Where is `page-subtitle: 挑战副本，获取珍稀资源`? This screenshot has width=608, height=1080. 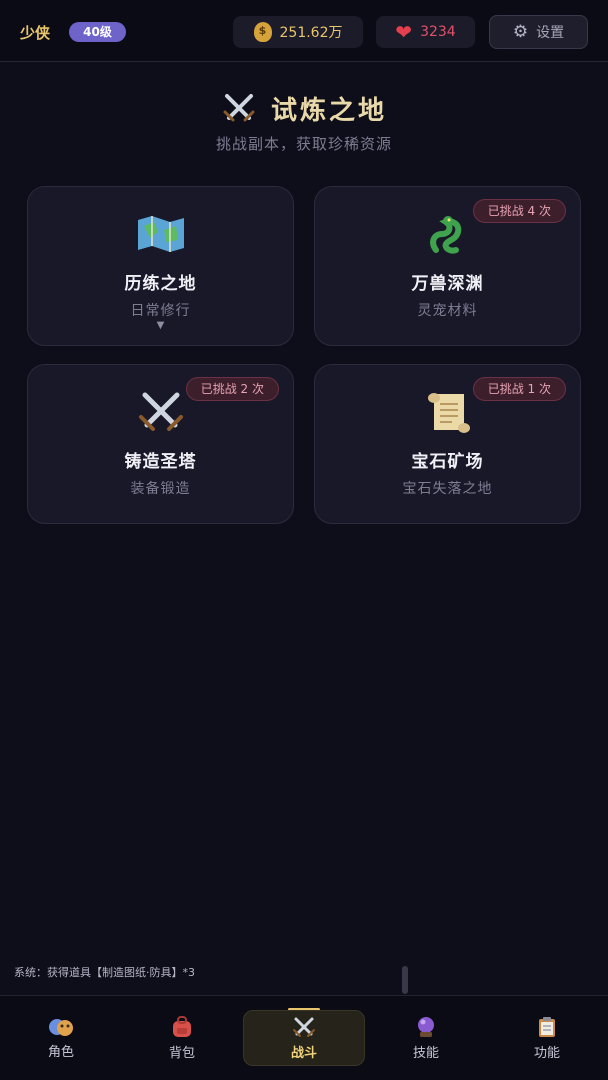
page-subtitle: 挑战副本，获取珍稀资源 is located at coordinates (303, 144).